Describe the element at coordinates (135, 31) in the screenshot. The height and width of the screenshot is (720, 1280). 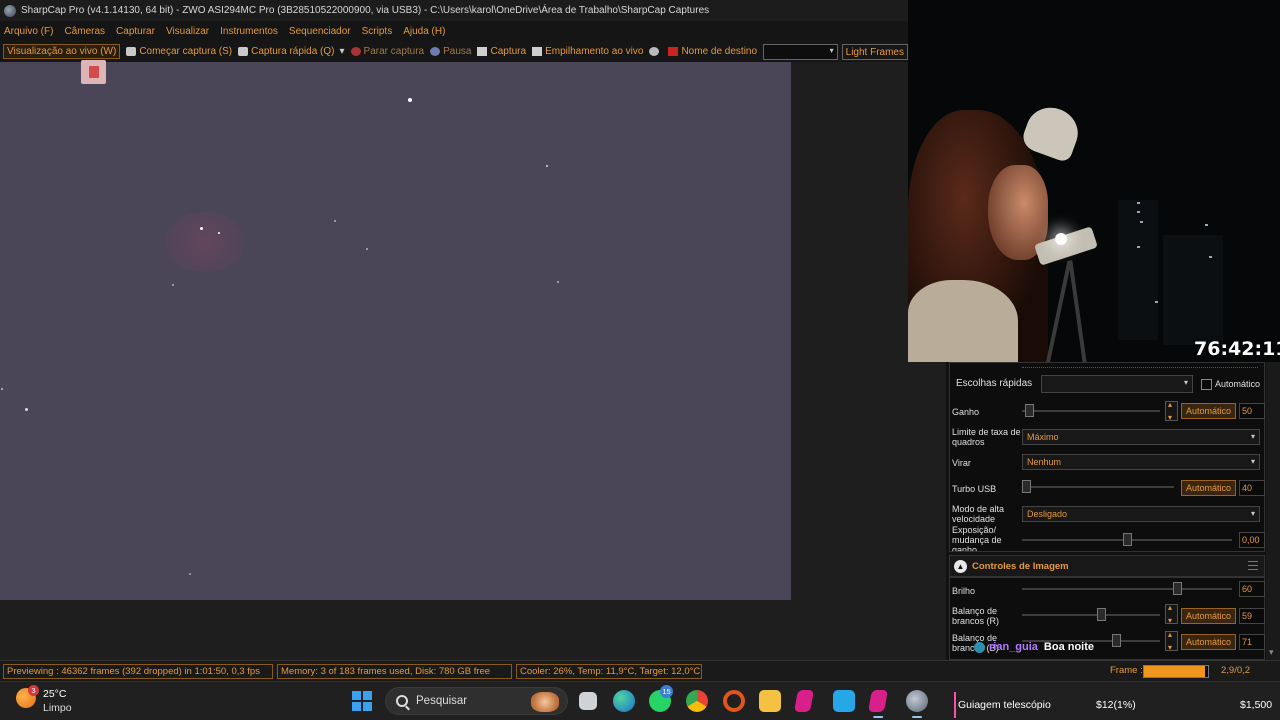
I see `menu-capturar: Capturar` at that location.